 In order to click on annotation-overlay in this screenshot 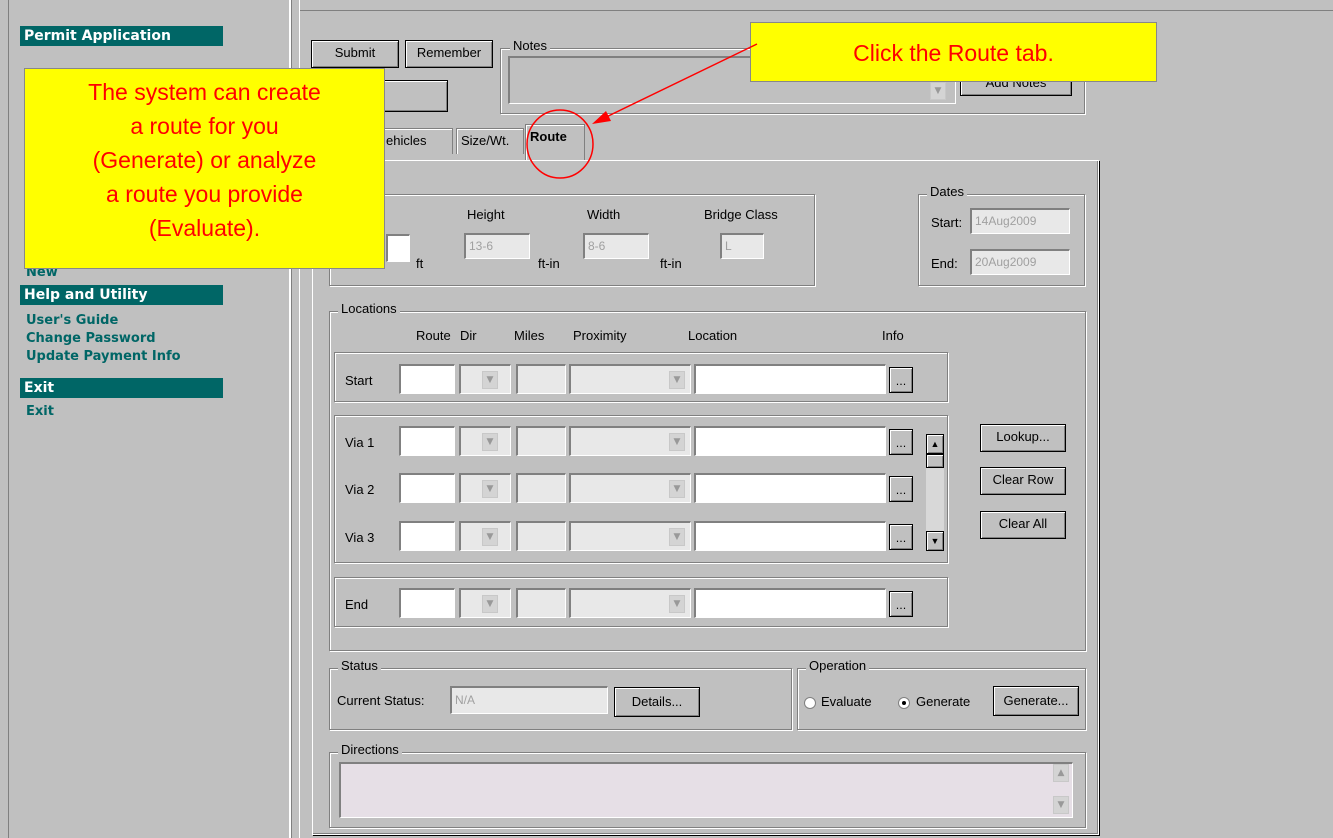, I will do `click(642, 111)`.